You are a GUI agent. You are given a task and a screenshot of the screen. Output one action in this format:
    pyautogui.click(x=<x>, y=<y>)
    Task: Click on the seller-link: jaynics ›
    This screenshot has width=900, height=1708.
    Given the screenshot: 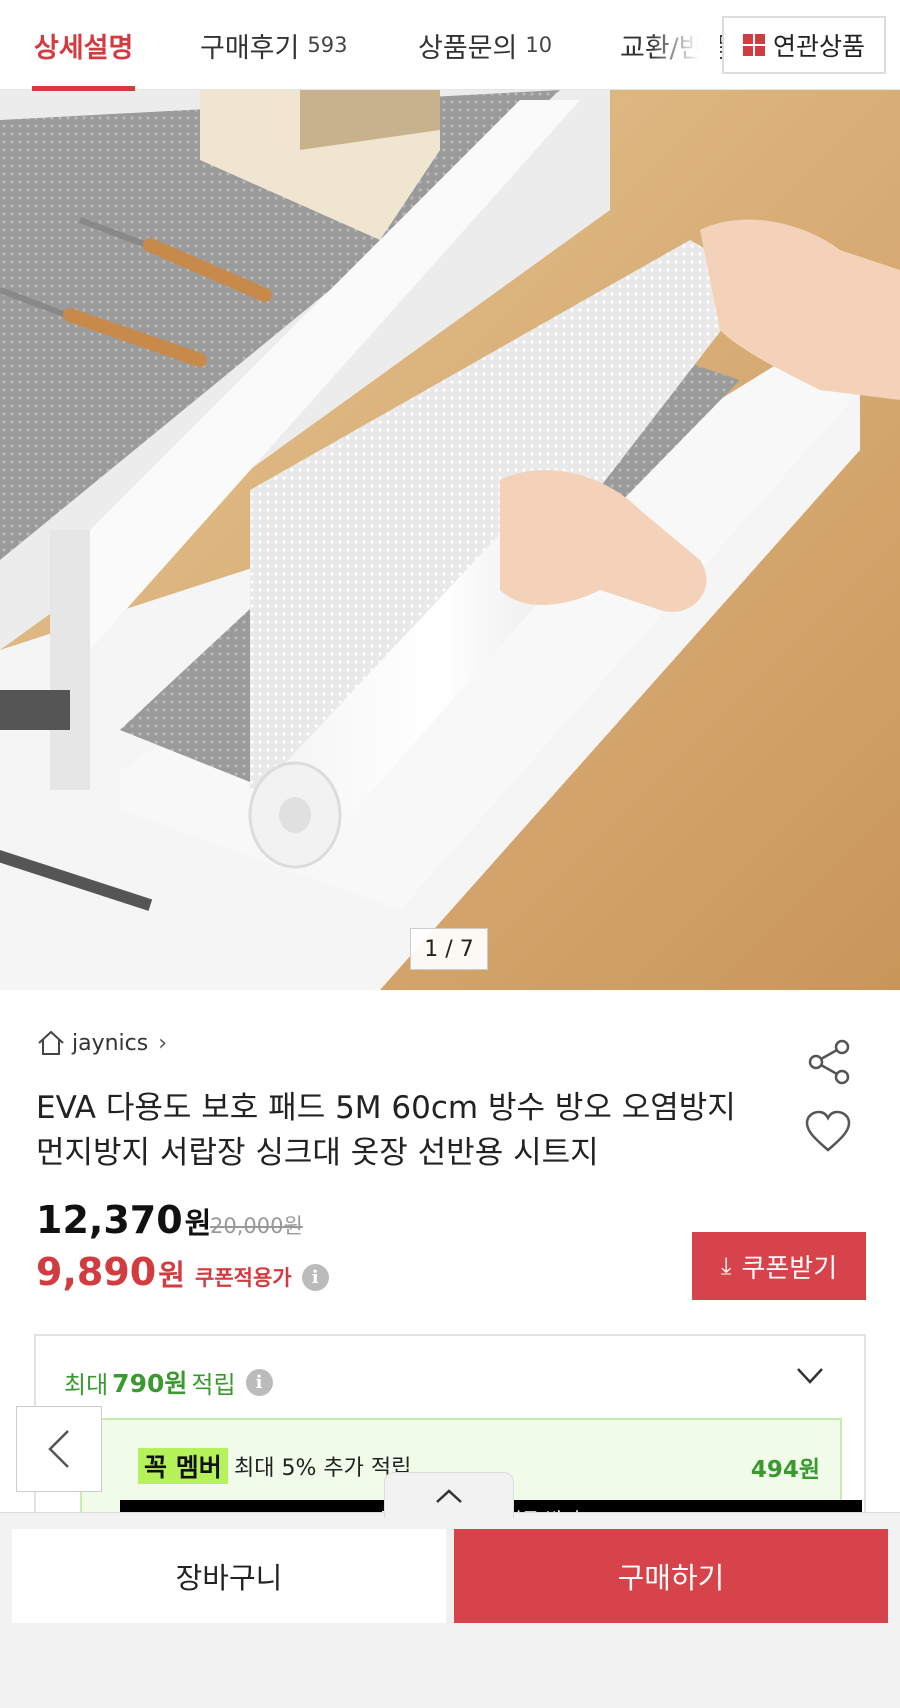 What is the action you would take?
    pyautogui.click(x=101, y=1043)
    